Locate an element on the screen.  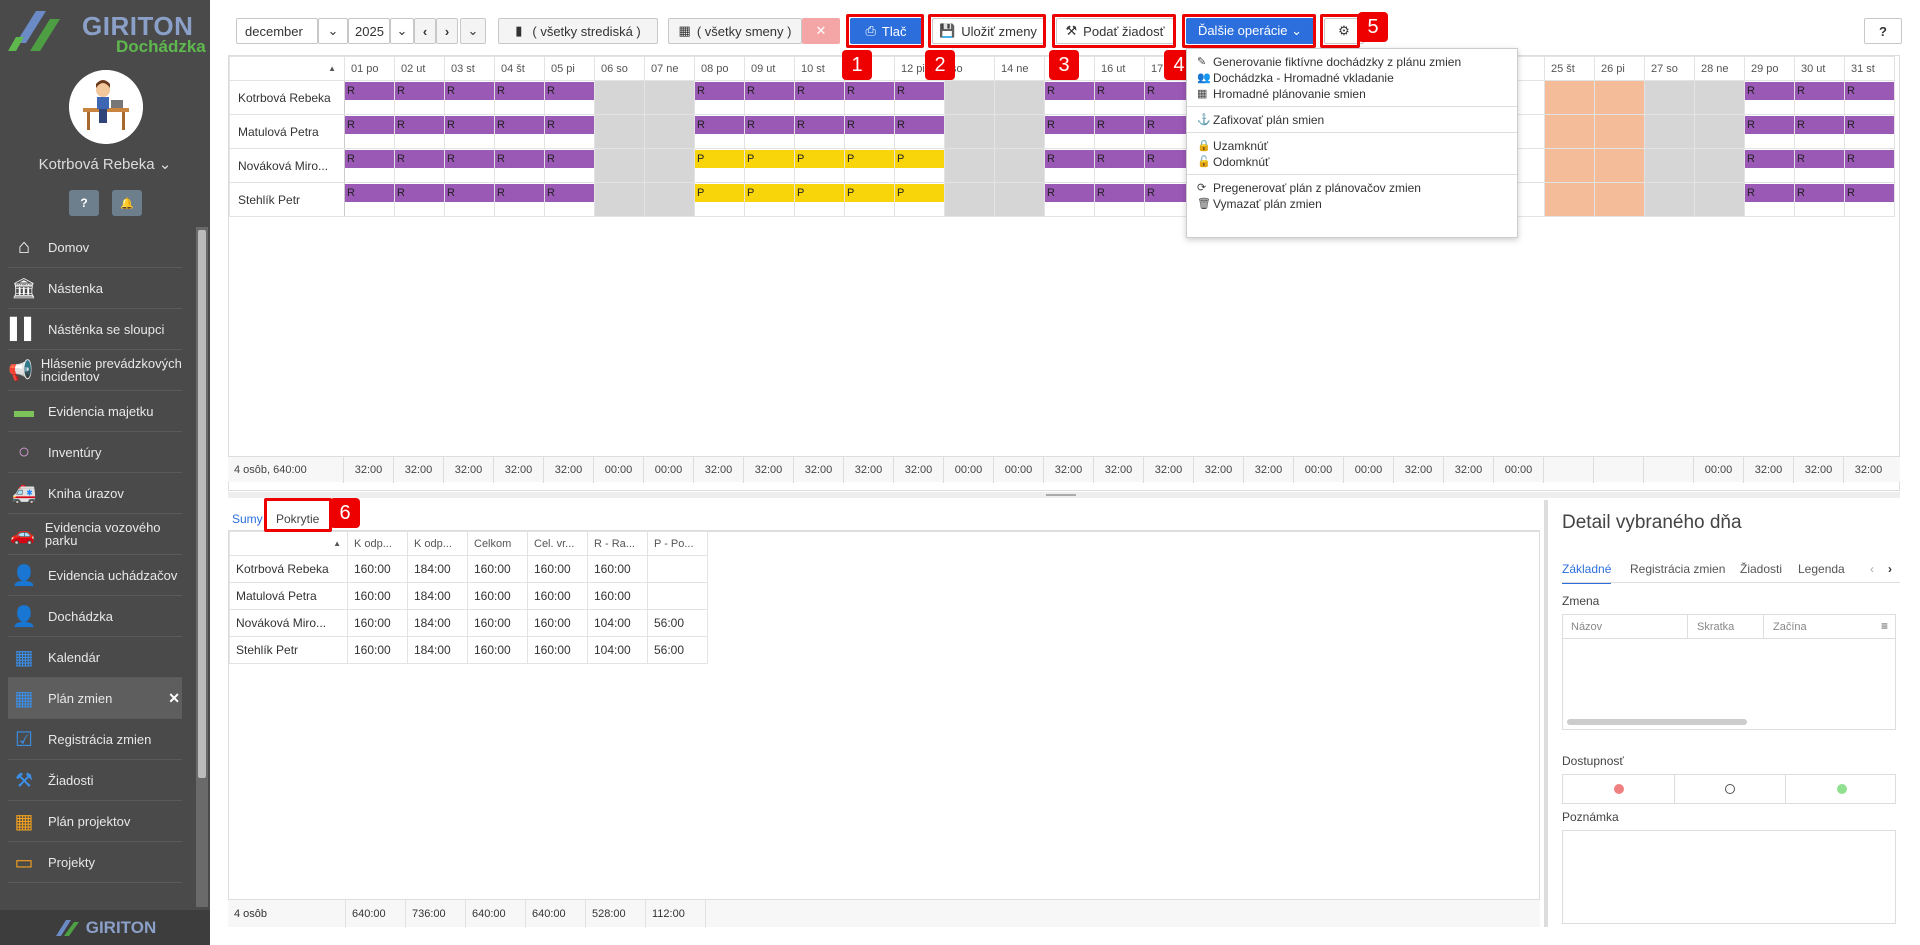
avatar is located at coordinates (106, 107).